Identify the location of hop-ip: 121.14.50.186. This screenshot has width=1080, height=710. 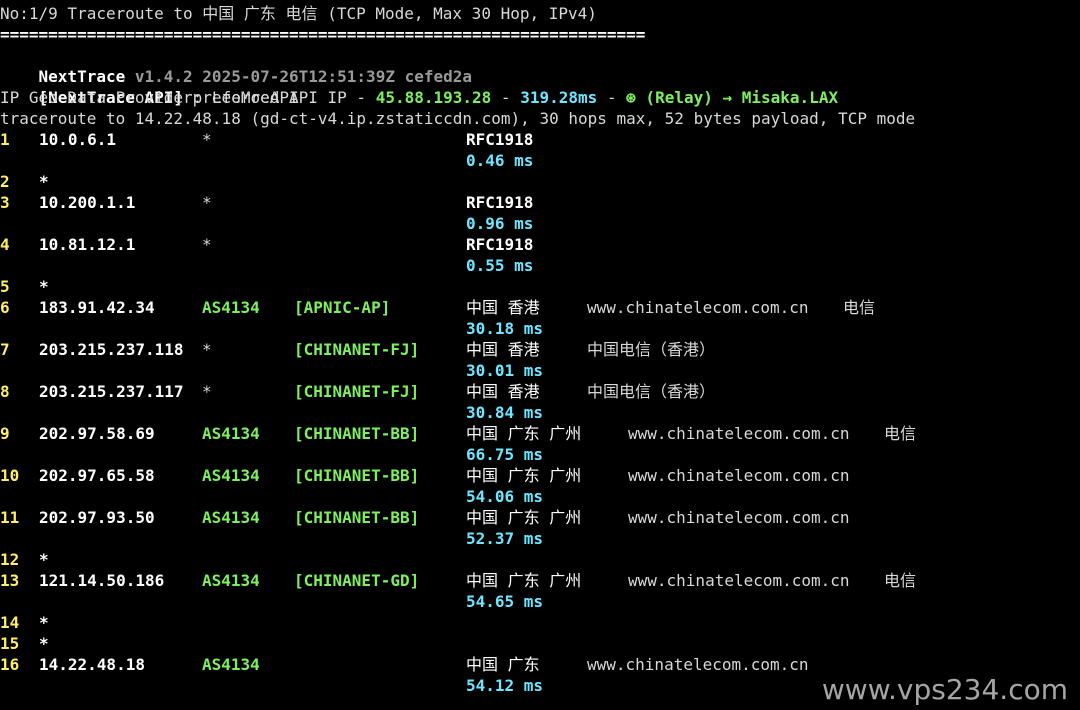
(102, 580).